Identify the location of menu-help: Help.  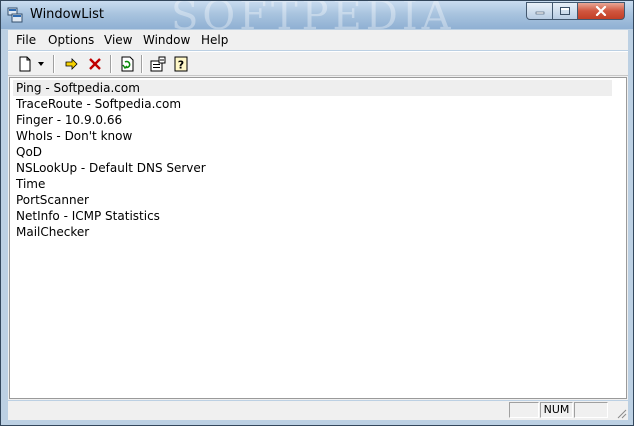
(214, 40).